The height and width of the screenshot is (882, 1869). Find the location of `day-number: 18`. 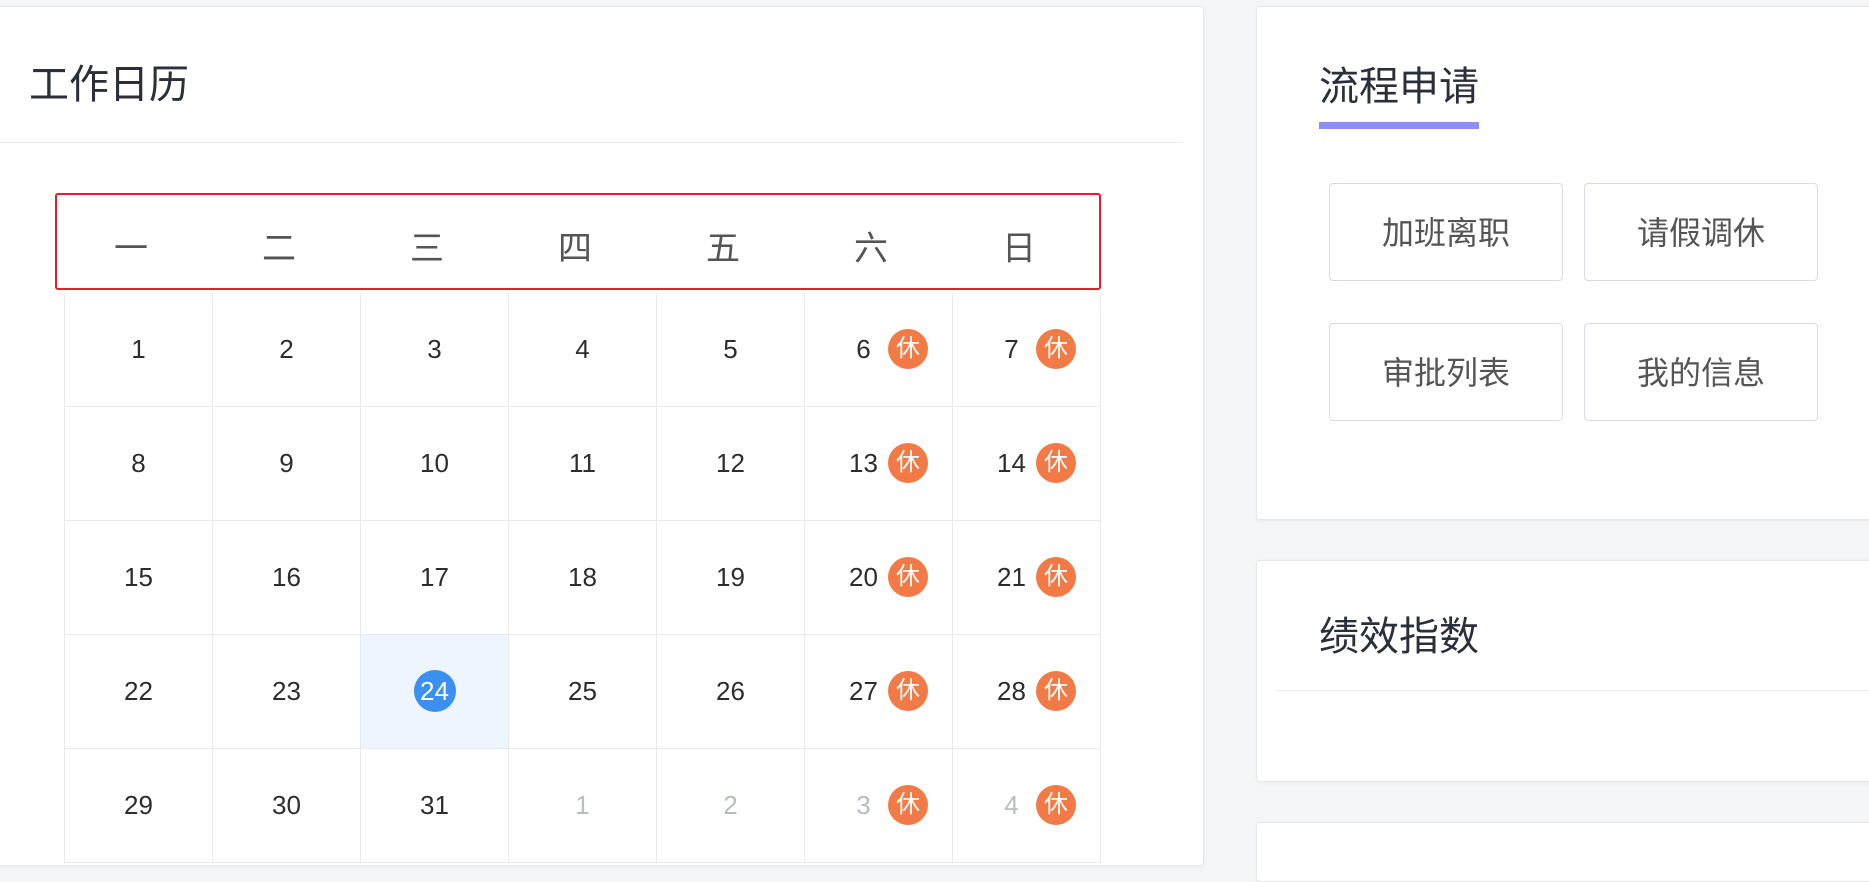

day-number: 18 is located at coordinates (582, 577).